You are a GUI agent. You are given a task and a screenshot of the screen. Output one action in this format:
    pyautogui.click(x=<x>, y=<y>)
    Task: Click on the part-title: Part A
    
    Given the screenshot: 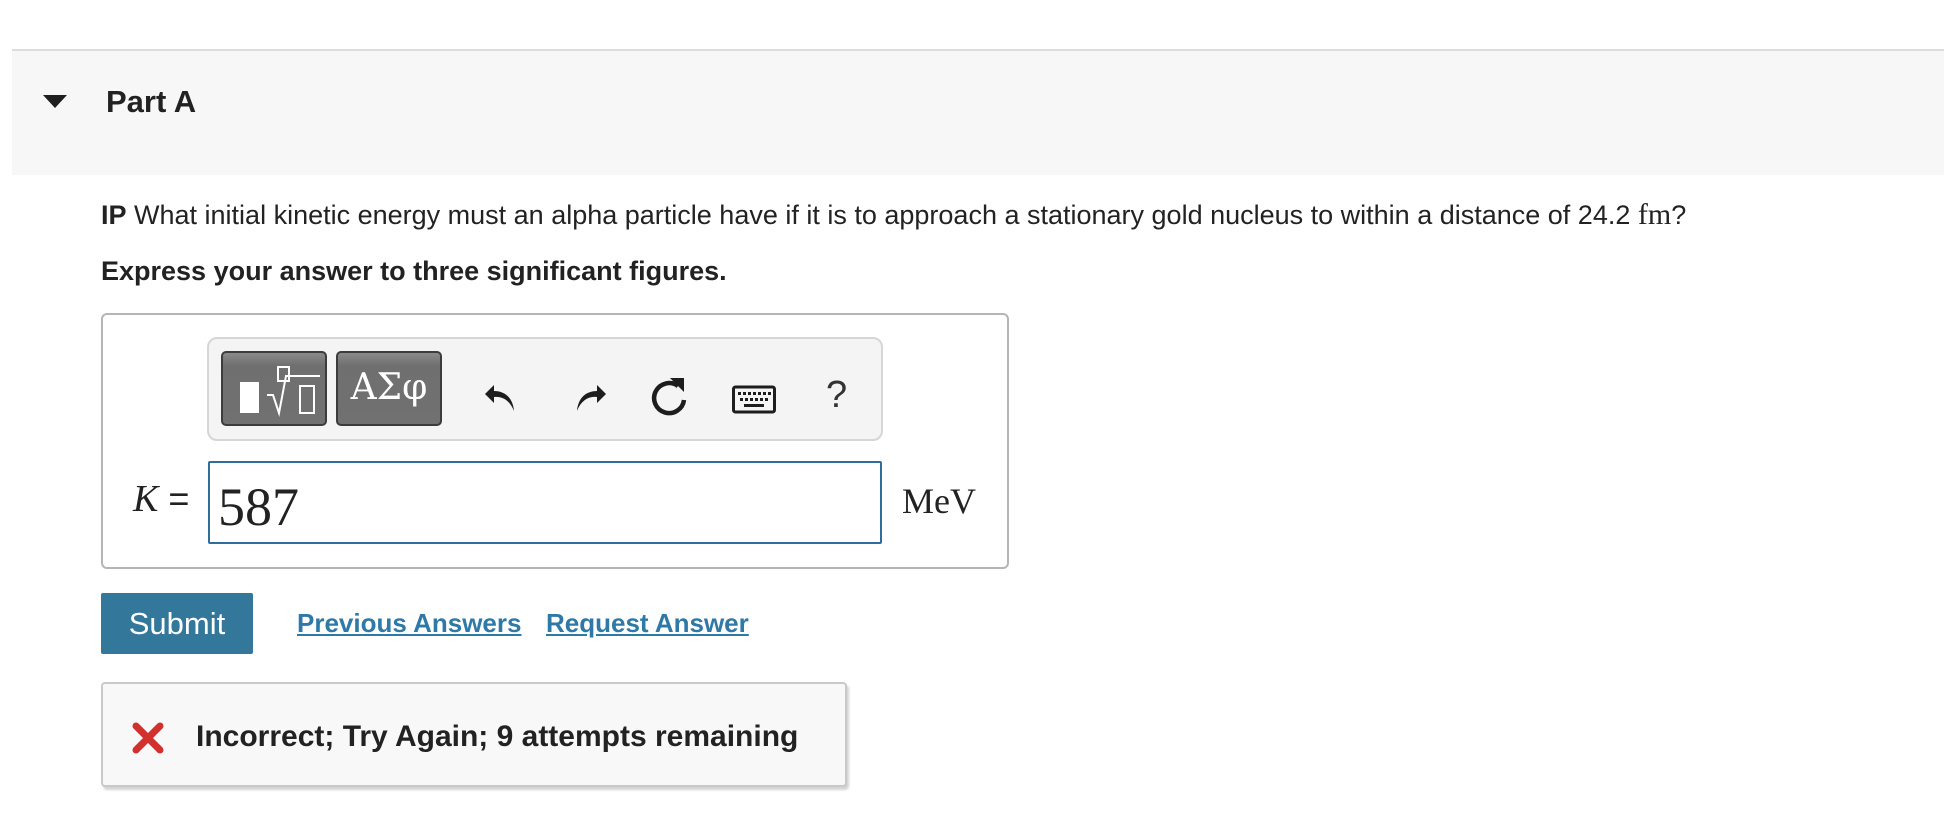 What is the action you would take?
    pyautogui.click(x=151, y=102)
    